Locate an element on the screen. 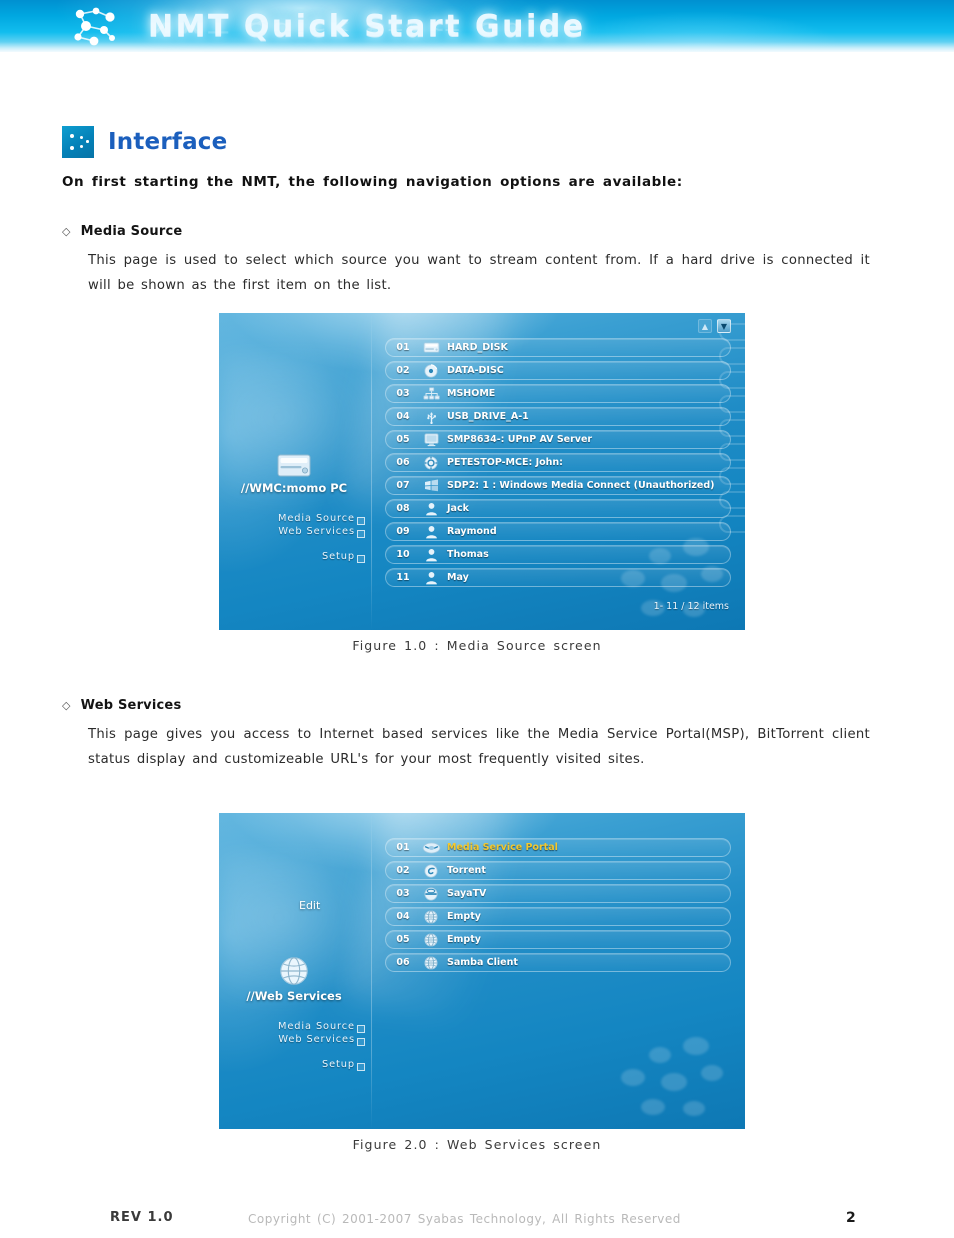  list-item-label: Thomas is located at coordinates (468, 554).